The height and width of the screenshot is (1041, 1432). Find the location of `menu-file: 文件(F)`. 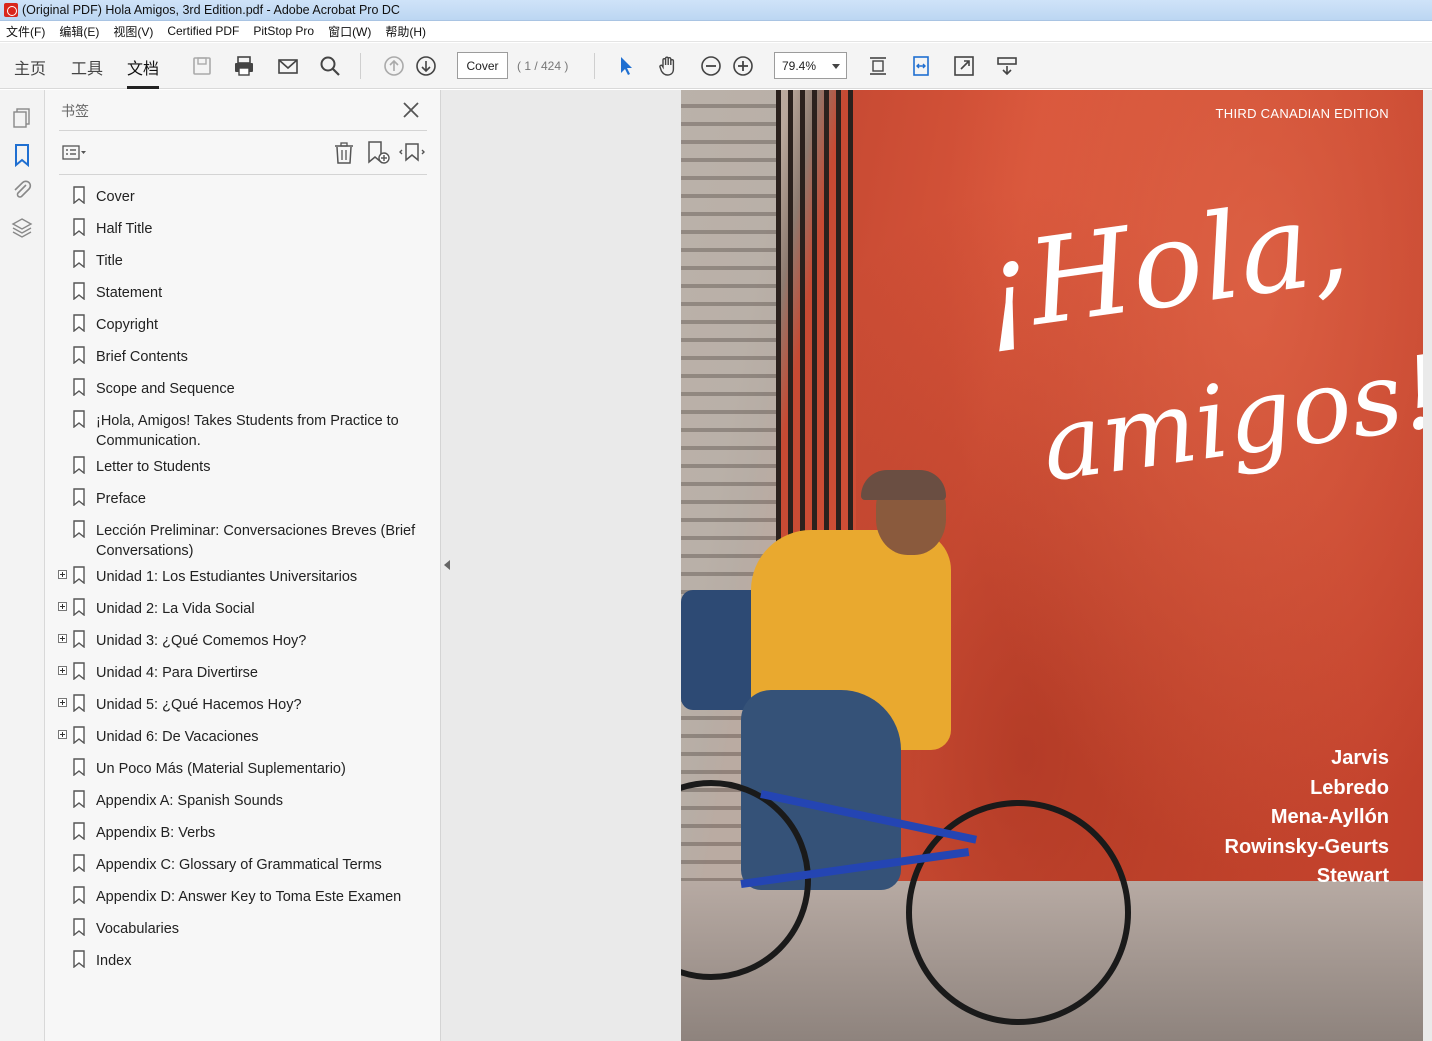

menu-file: 文件(F) is located at coordinates (25, 31).